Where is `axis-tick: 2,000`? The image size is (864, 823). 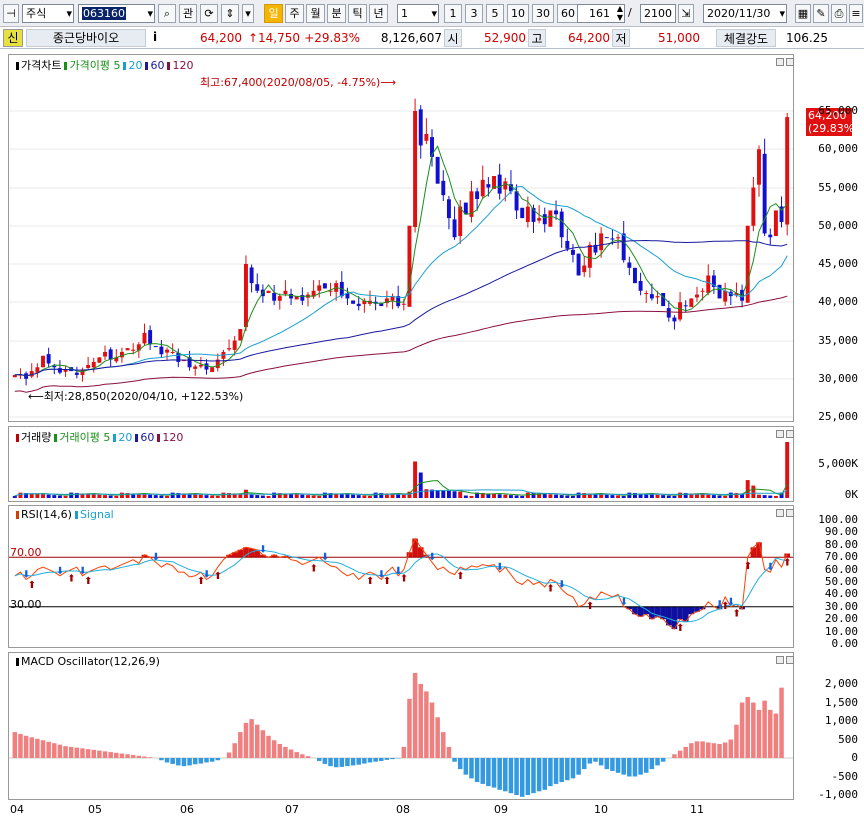
axis-tick: 2,000 is located at coordinates (841, 683).